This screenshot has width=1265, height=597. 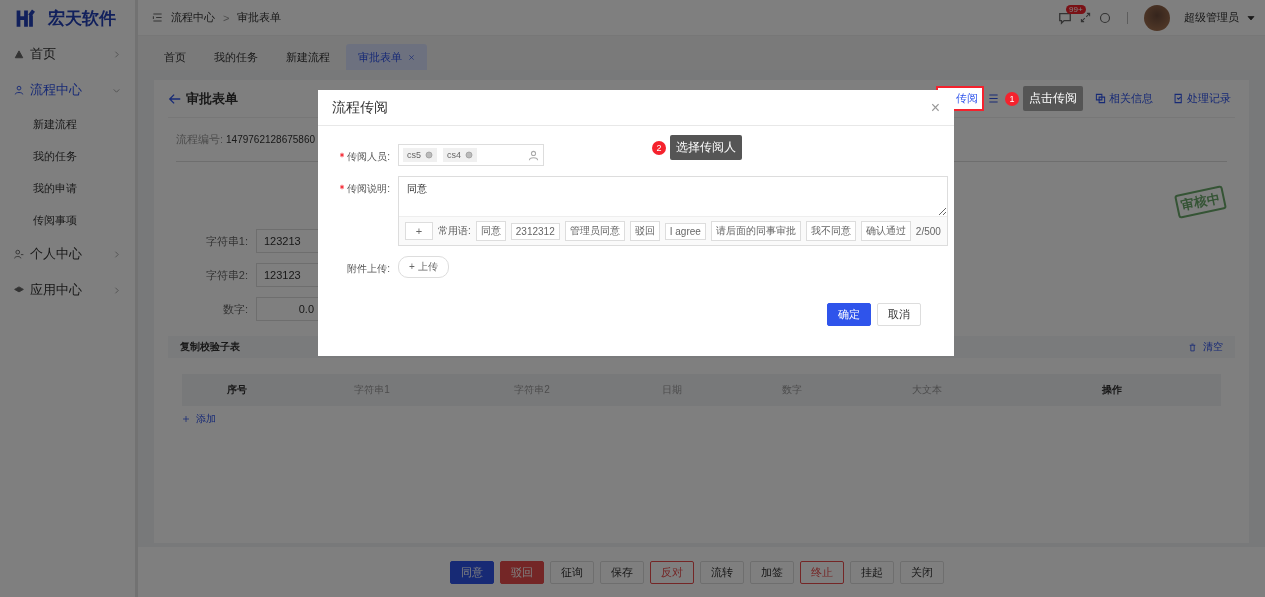 I want to click on breadcrumb-item: 审批表单, so click(x=259, y=17).